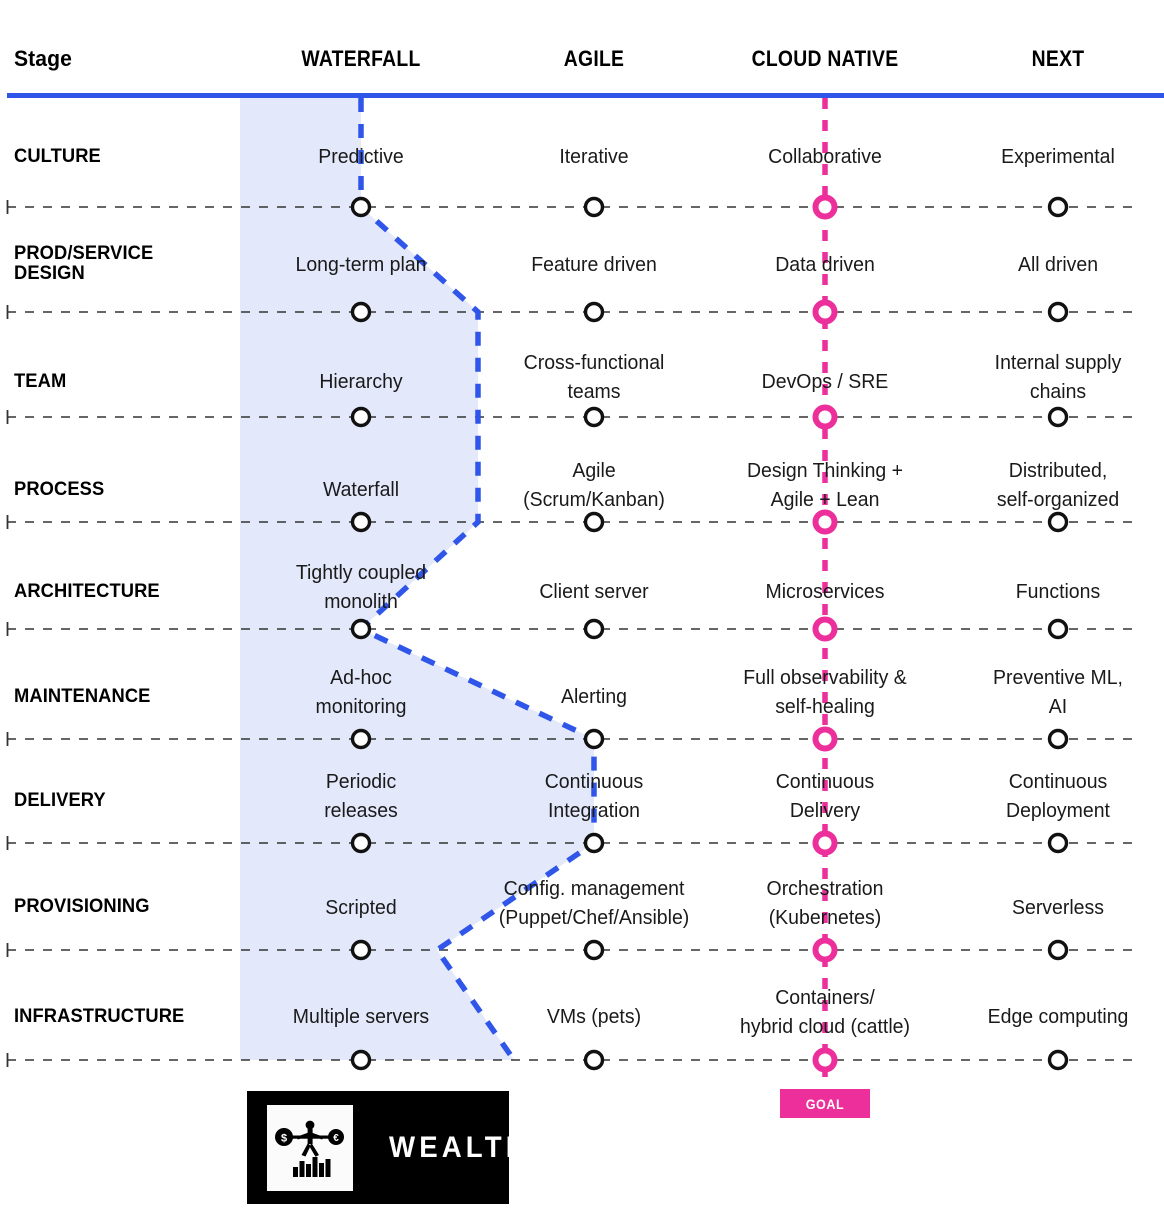  Describe the element at coordinates (99, 1016) in the screenshot. I see `stage-label-infrastructure: INFRASTRUCTURE` at that location.